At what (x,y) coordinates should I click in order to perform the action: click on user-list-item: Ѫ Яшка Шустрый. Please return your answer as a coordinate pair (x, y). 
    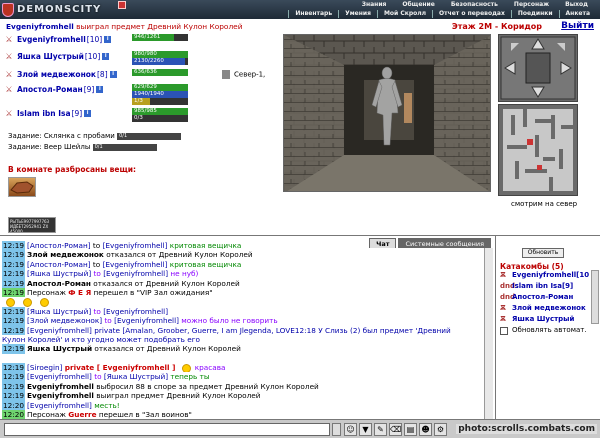
    Looking at the image, I should click on (537, 319).